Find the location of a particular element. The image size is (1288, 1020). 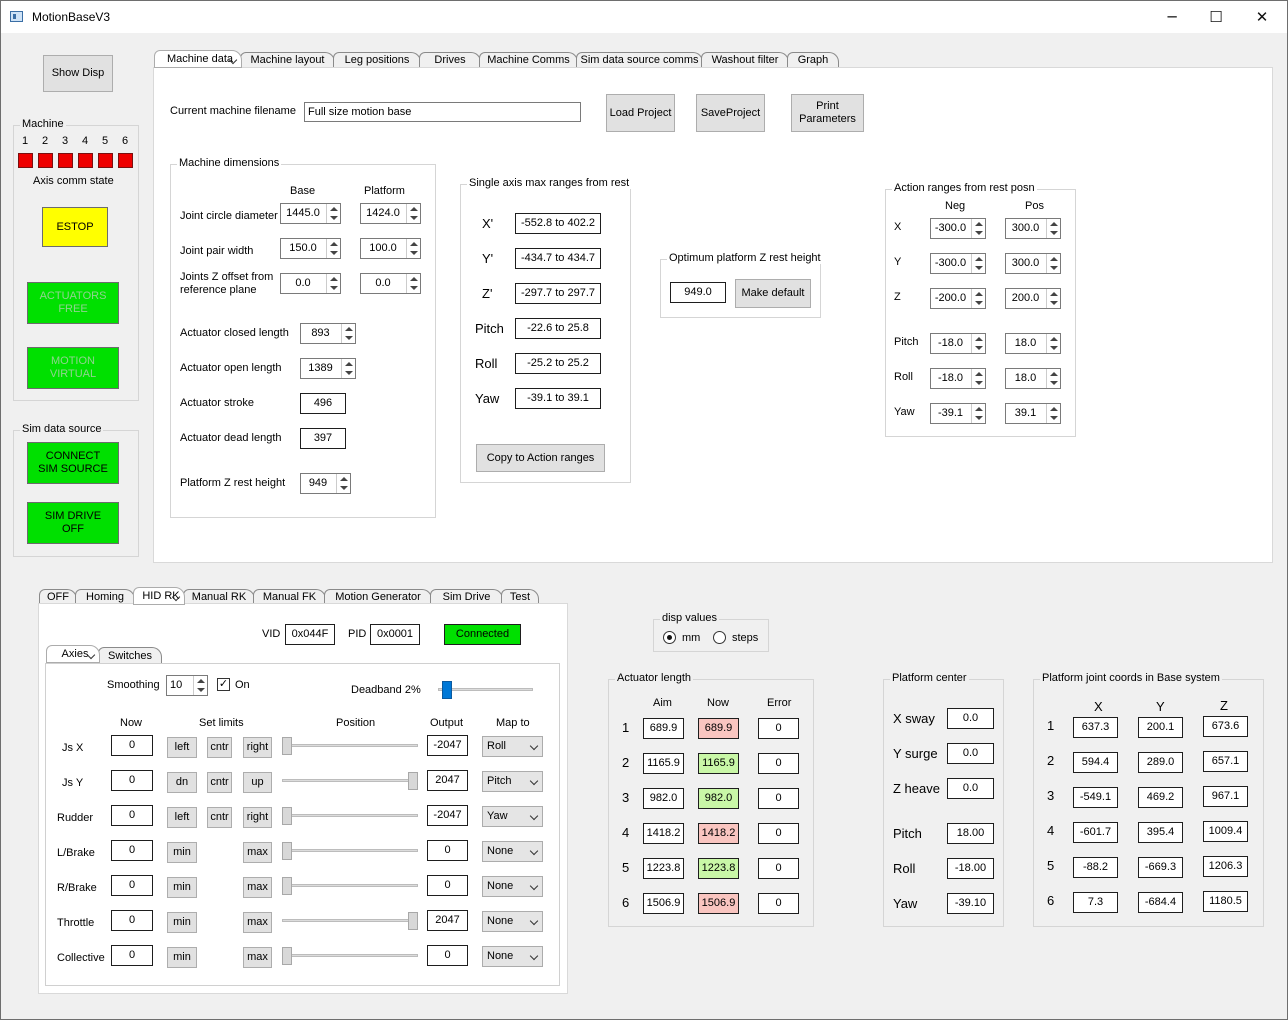

actuator-open-spinner: 1389 is located at coordinates (328, 368).